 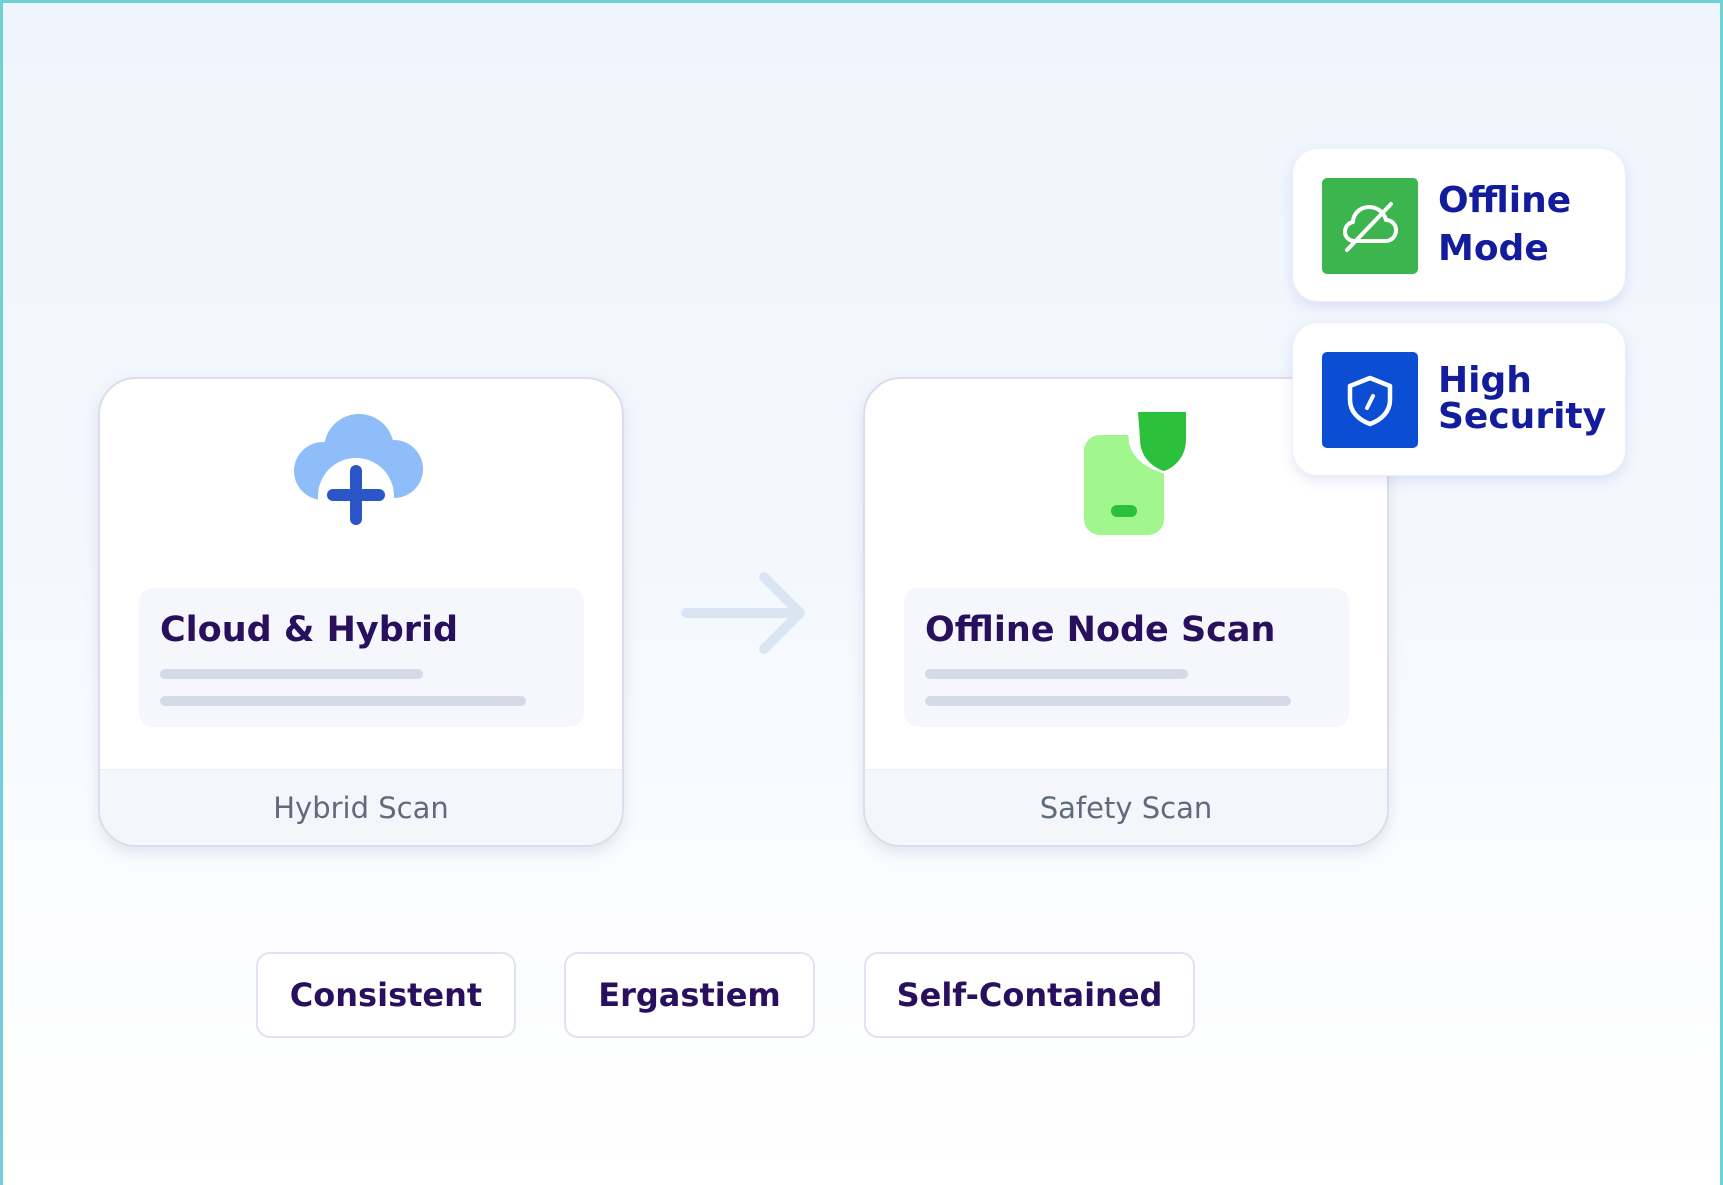 What do you see at coordinates (361, 807) in the screenshot?
I see `hybrid-scan-label: Hybrid Scan` at bounding box center [361, 807].